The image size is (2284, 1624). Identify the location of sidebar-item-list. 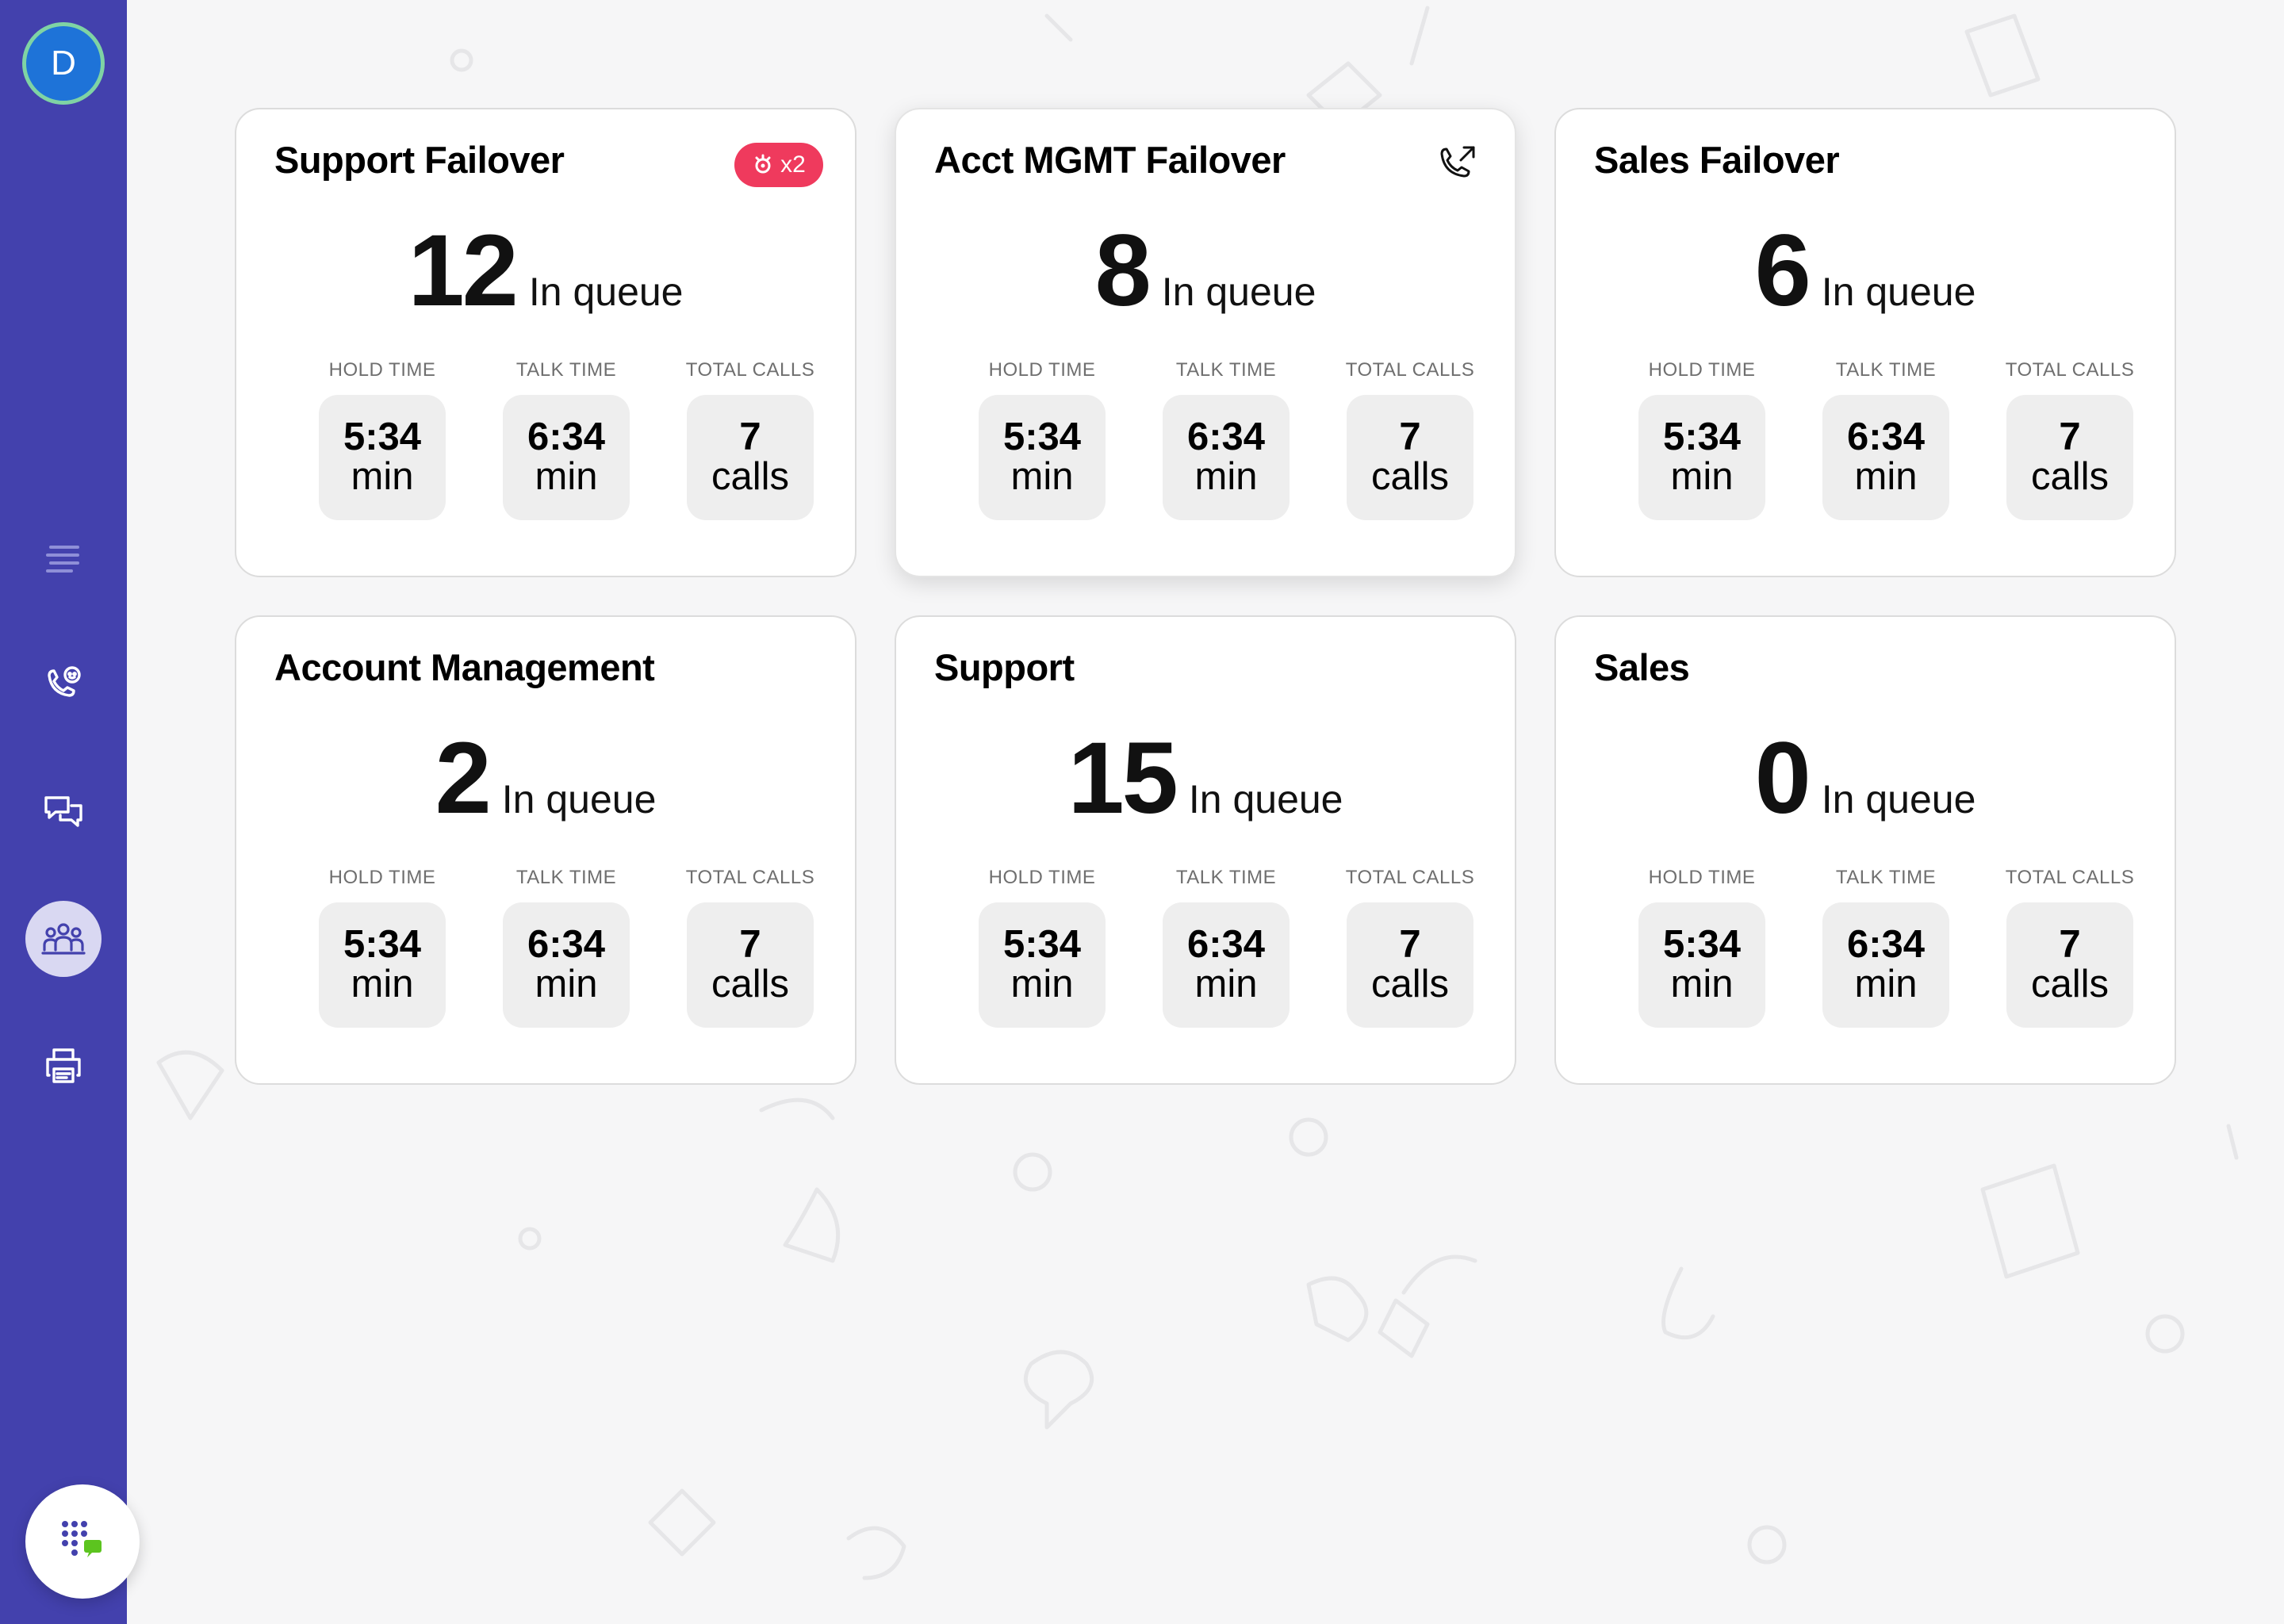
(63, 558).